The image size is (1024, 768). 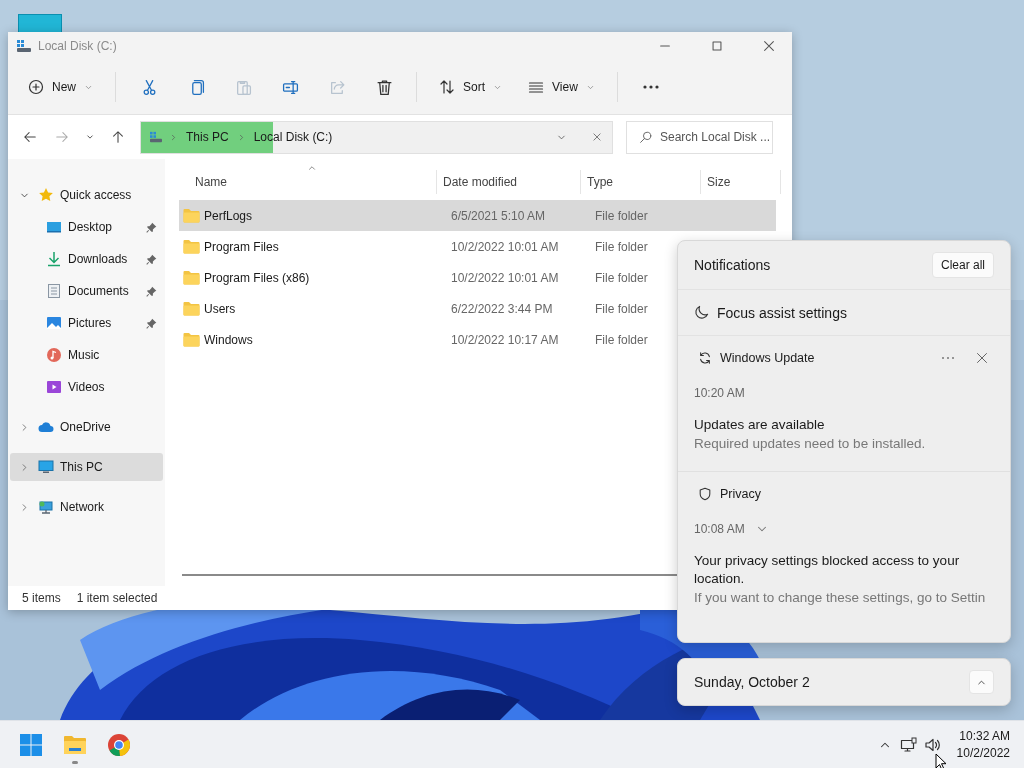 What do you see at coordinates (54, 227) in the screenshot?
I see `desktop-icon` at bounding box center [54, 227].